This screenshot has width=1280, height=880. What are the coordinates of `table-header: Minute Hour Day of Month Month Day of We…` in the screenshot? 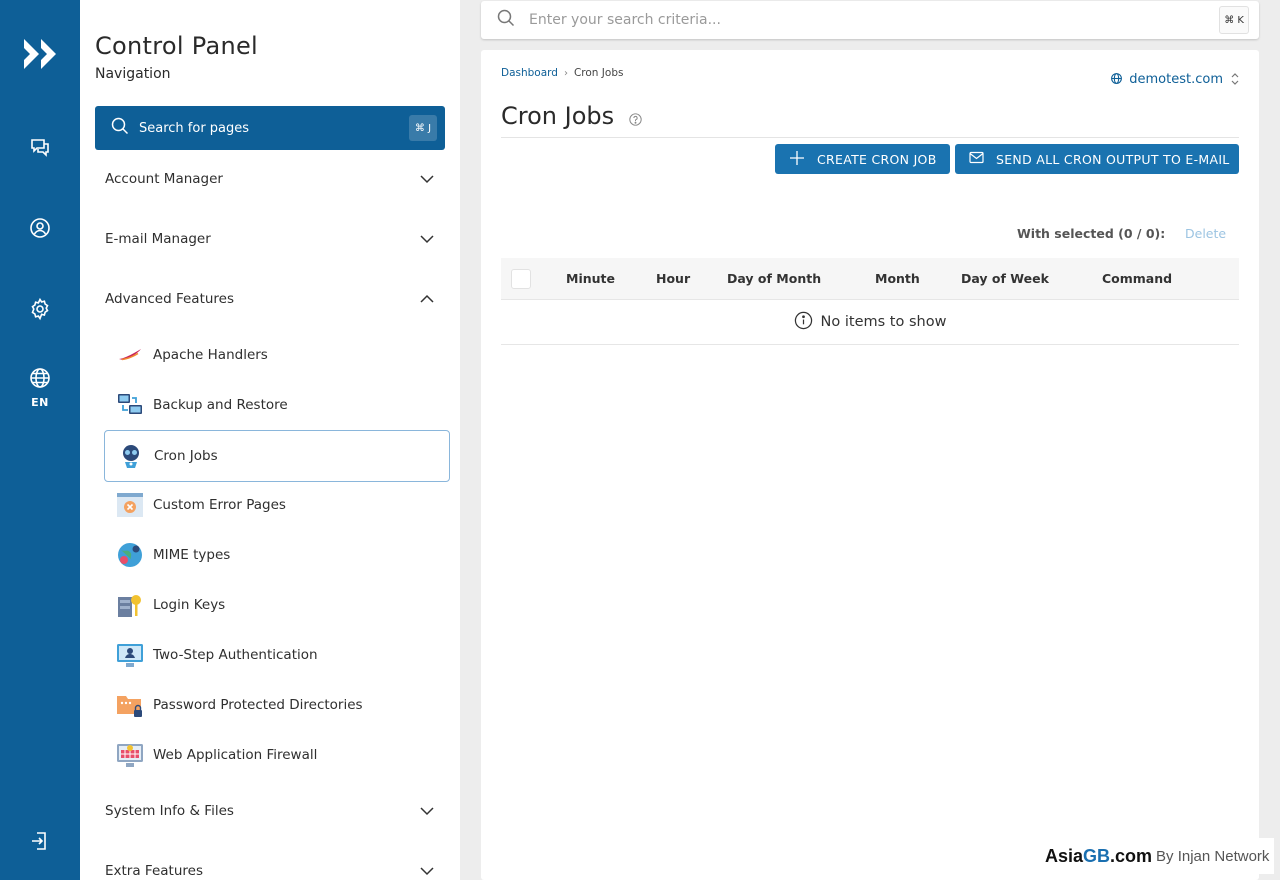 It's located at (870, 279).